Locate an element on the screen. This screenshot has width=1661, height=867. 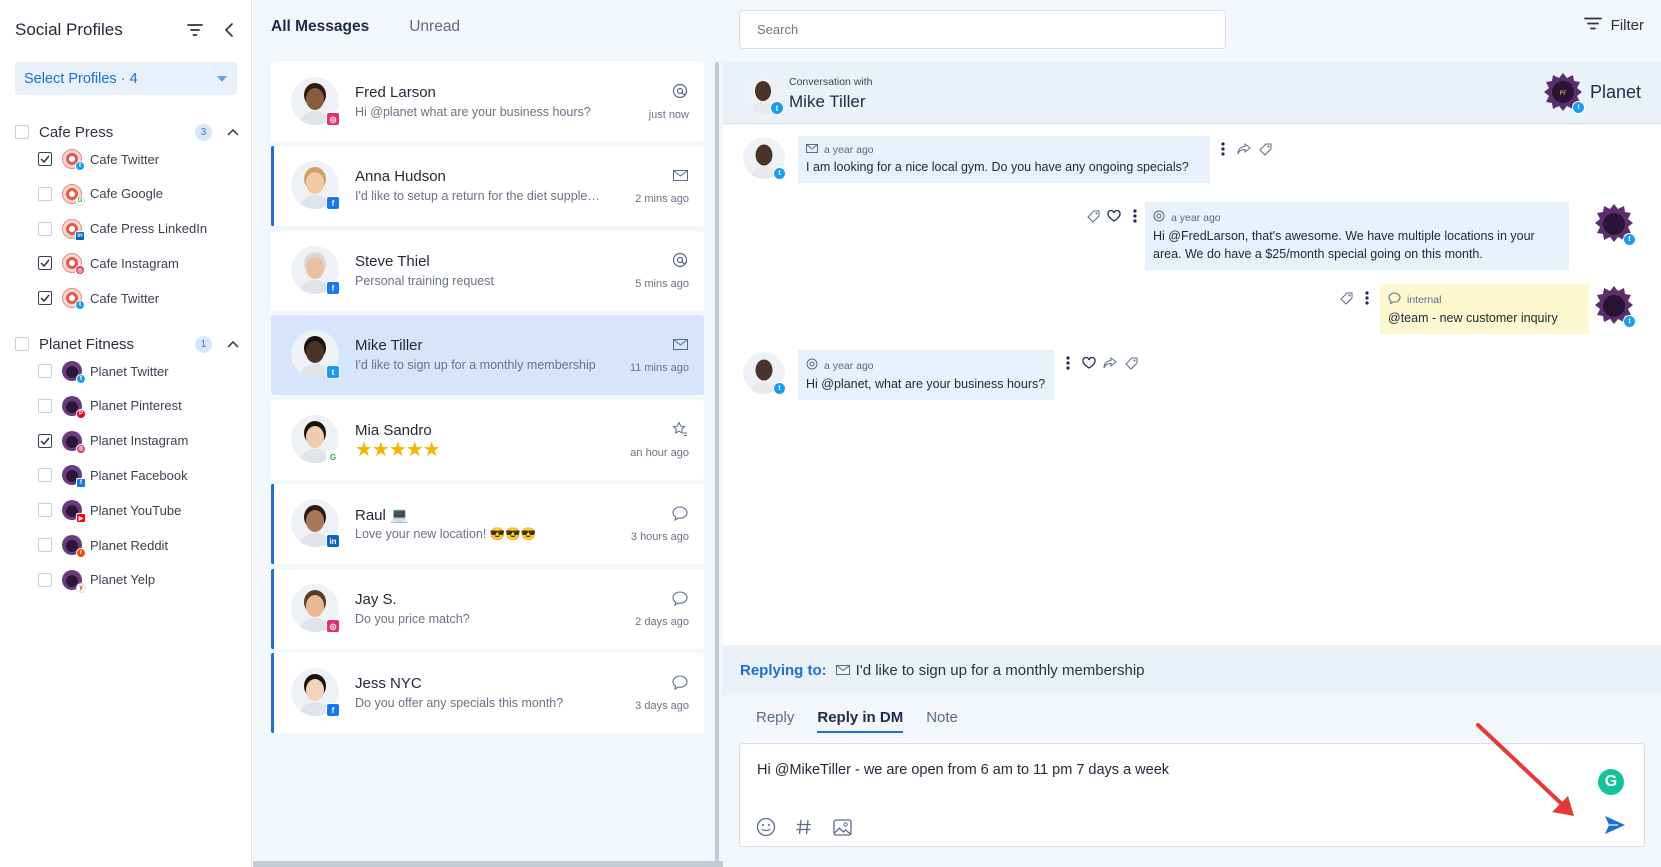
group-count-badge: 1 is located at coordinates (203, 344).